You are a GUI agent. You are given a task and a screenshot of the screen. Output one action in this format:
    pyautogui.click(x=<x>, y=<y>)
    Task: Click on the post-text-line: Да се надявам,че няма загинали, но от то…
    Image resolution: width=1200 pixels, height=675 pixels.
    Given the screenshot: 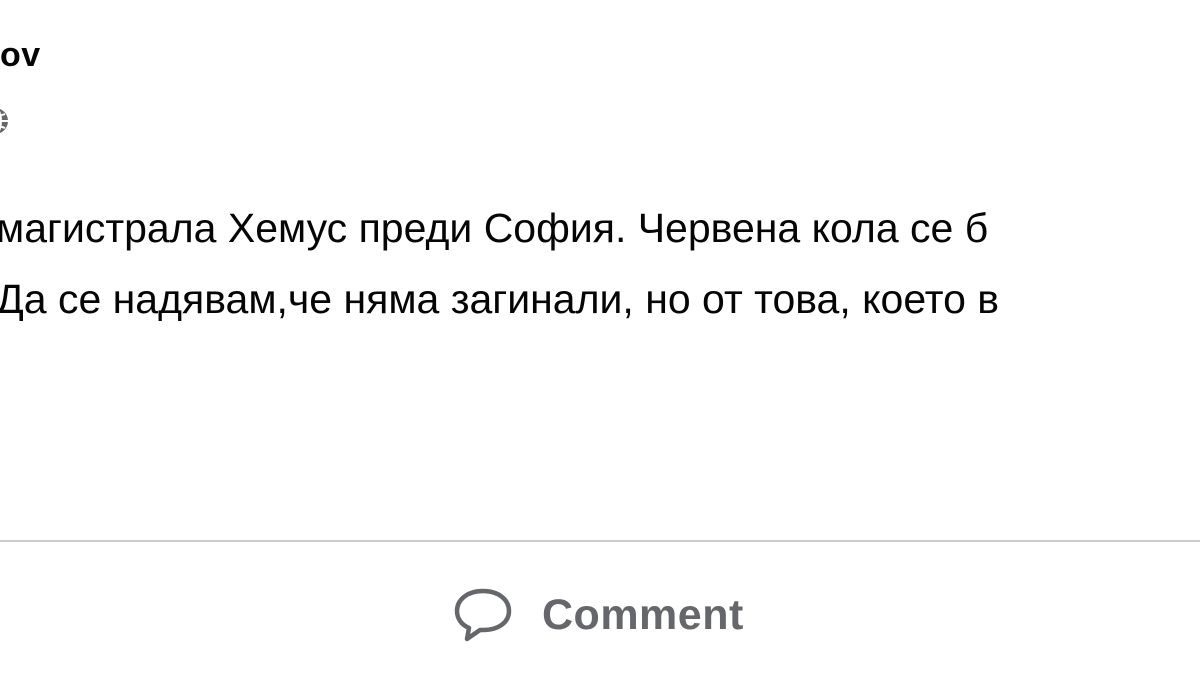 What is the action you would take?
    pyautogui.click(x=500, y=299)
    